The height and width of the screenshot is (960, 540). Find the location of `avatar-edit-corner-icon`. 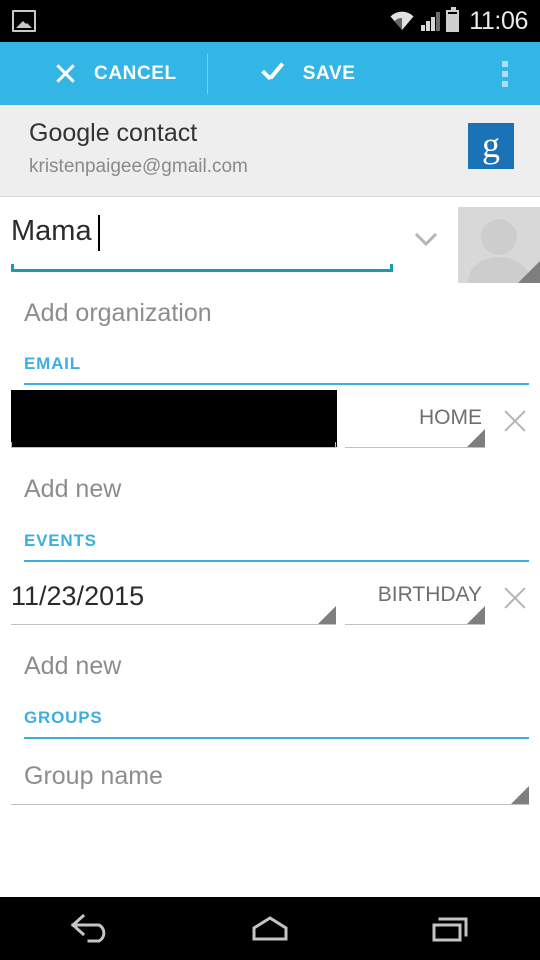

avatar-edit-corner-icon is located at coordinates (529, 272).